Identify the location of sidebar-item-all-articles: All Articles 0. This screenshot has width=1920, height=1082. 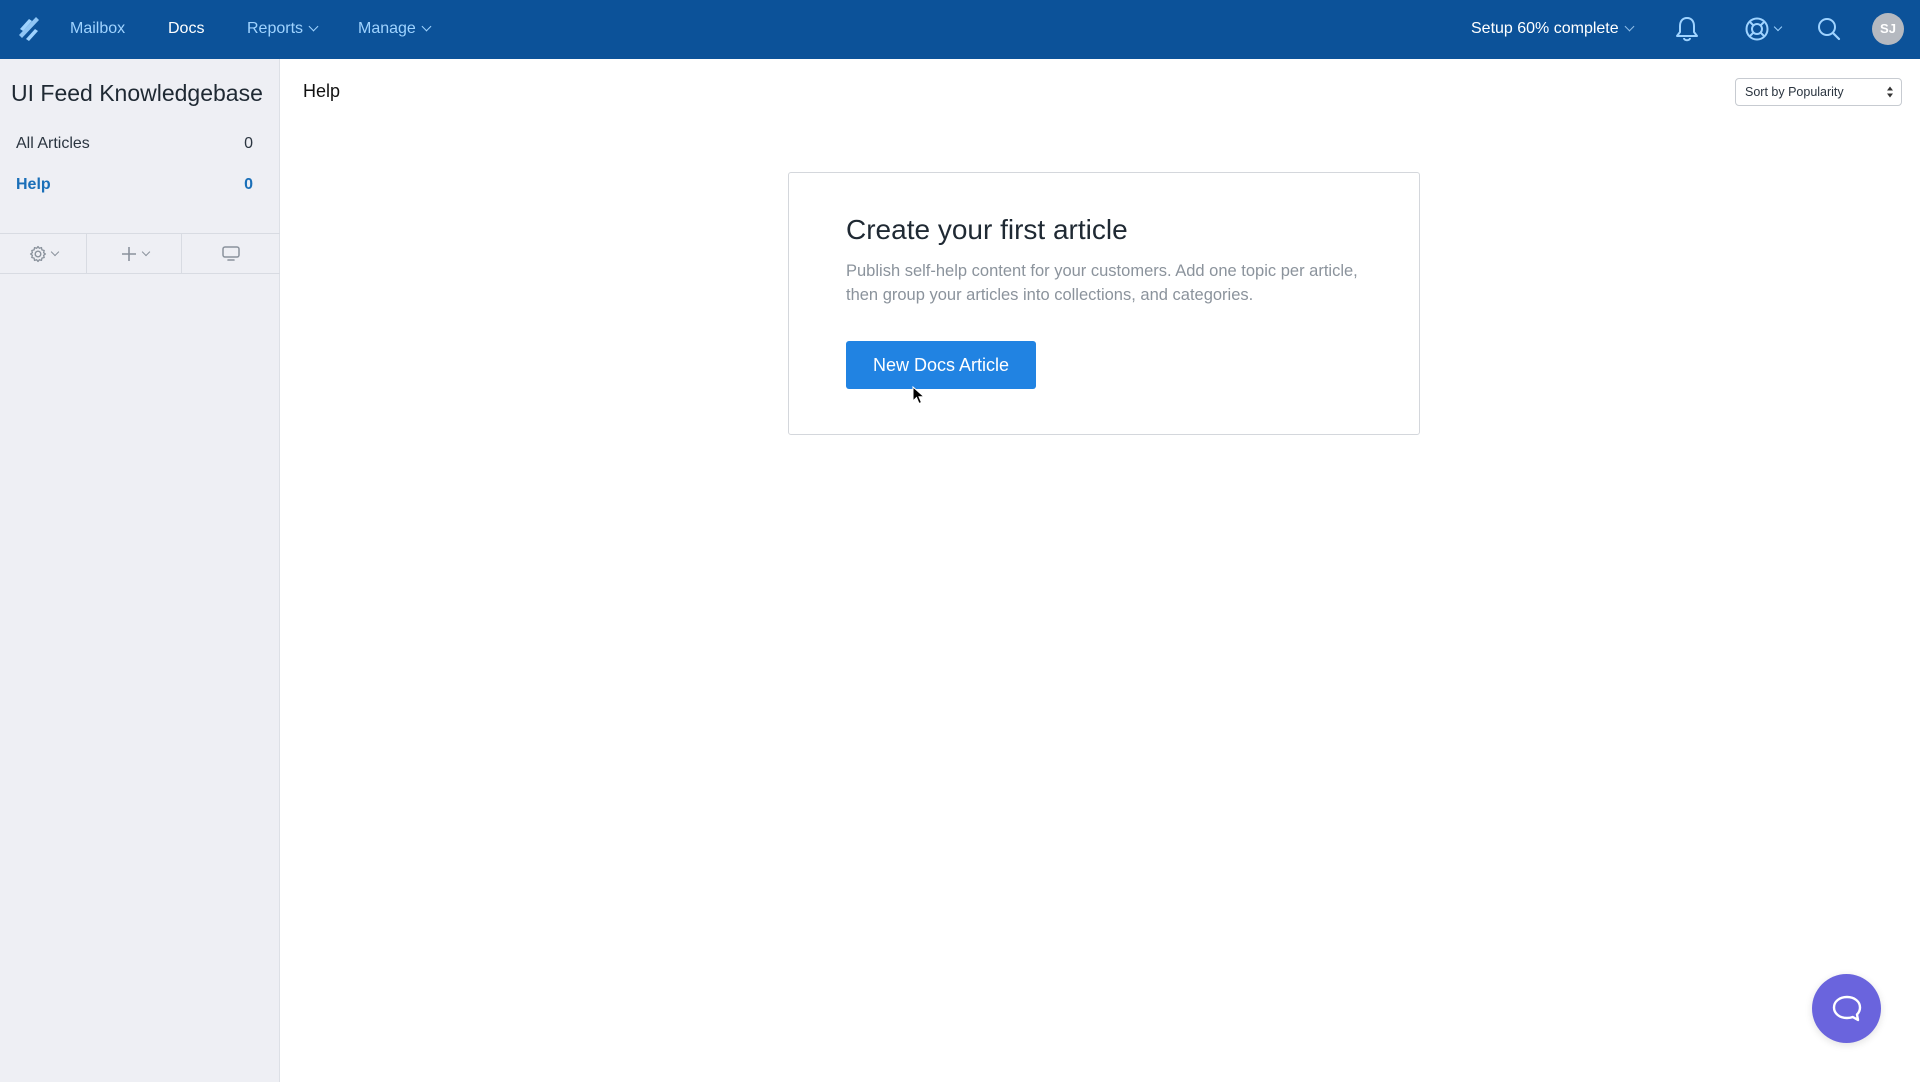
(140, 144).